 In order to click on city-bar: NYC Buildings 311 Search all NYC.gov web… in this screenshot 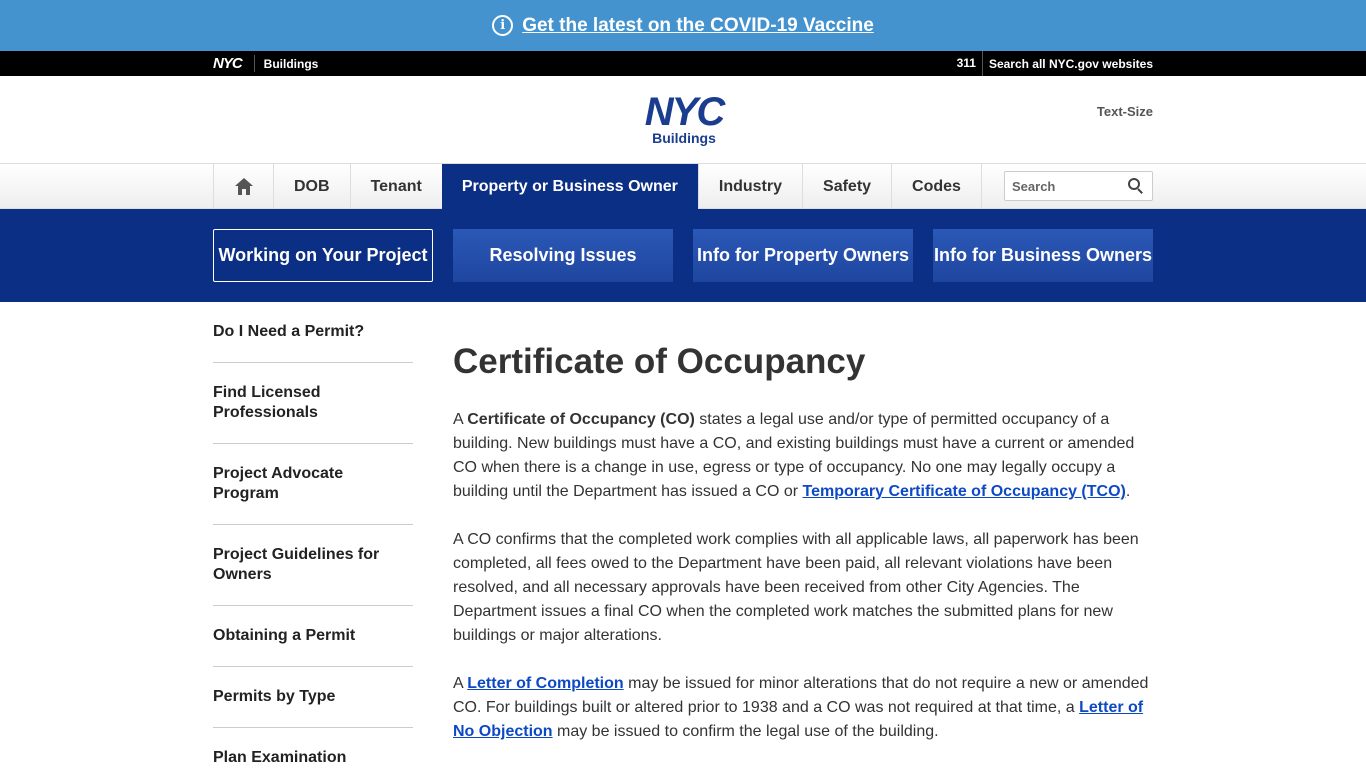, I will do `click(683, 63)`.